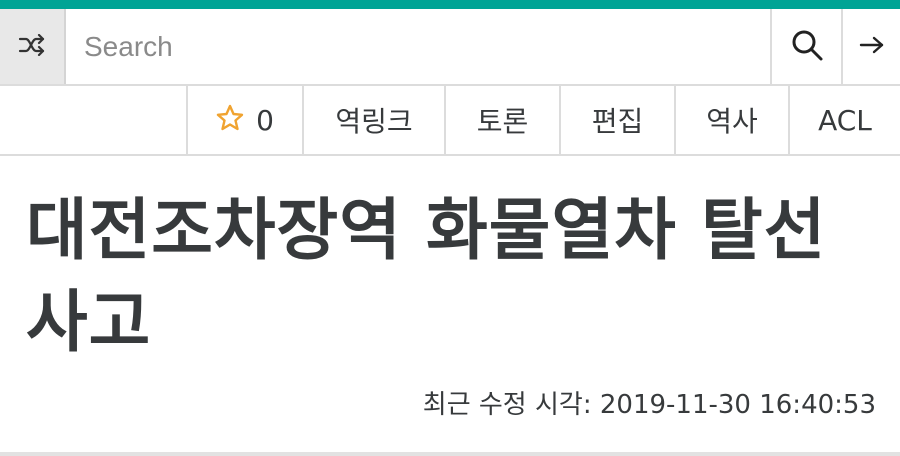 This screenshot has height=456, width=900. I want to click on tab-discussion-label: 토론, so click(502, 121).